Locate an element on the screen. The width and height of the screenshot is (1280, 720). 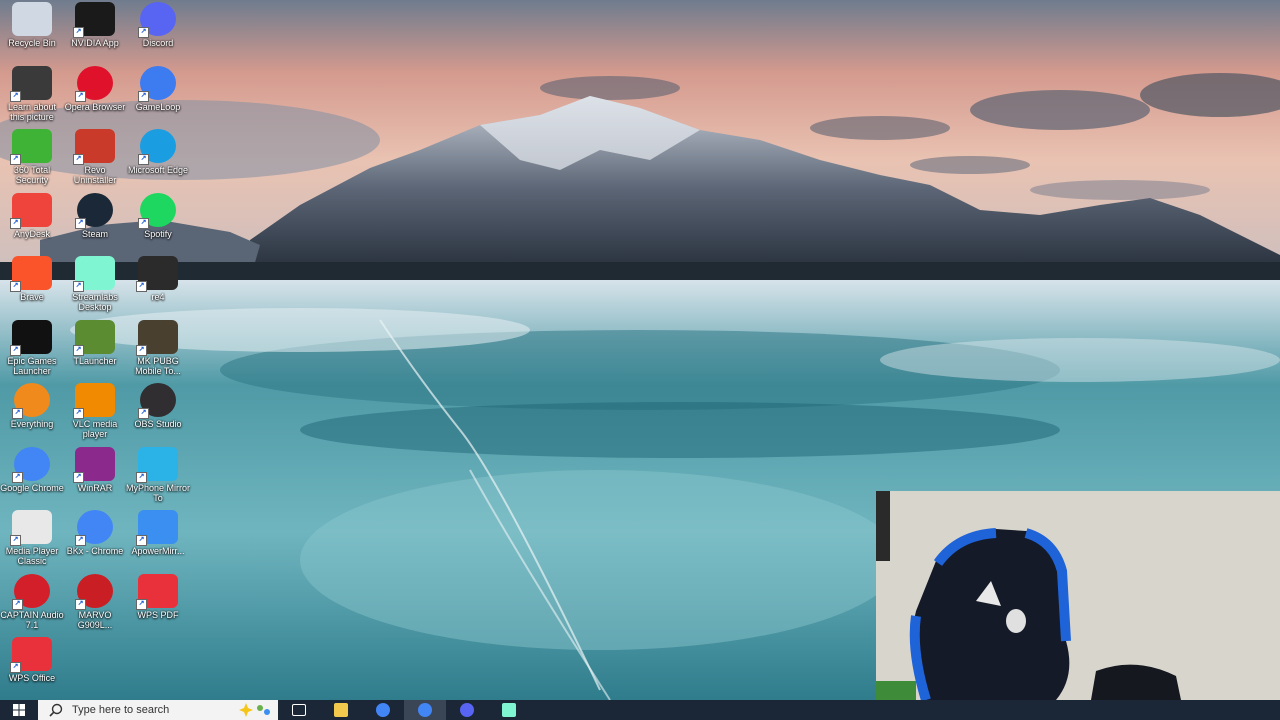
opera-icon: ↗ is located at coordinates (94, 84).